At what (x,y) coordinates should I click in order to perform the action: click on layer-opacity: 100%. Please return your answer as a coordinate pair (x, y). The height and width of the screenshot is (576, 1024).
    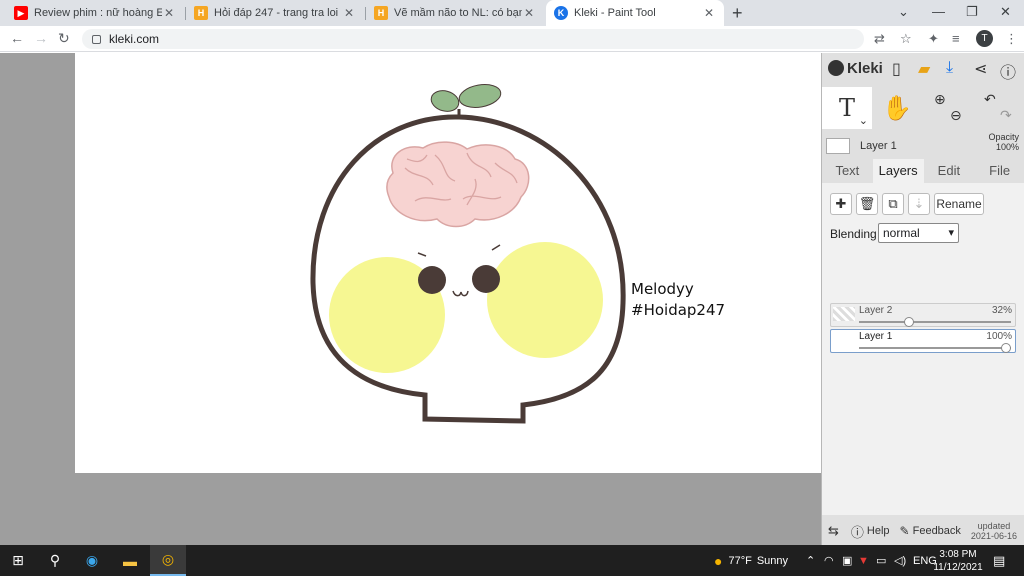
    Looking at the image, I should click on (999, 336).